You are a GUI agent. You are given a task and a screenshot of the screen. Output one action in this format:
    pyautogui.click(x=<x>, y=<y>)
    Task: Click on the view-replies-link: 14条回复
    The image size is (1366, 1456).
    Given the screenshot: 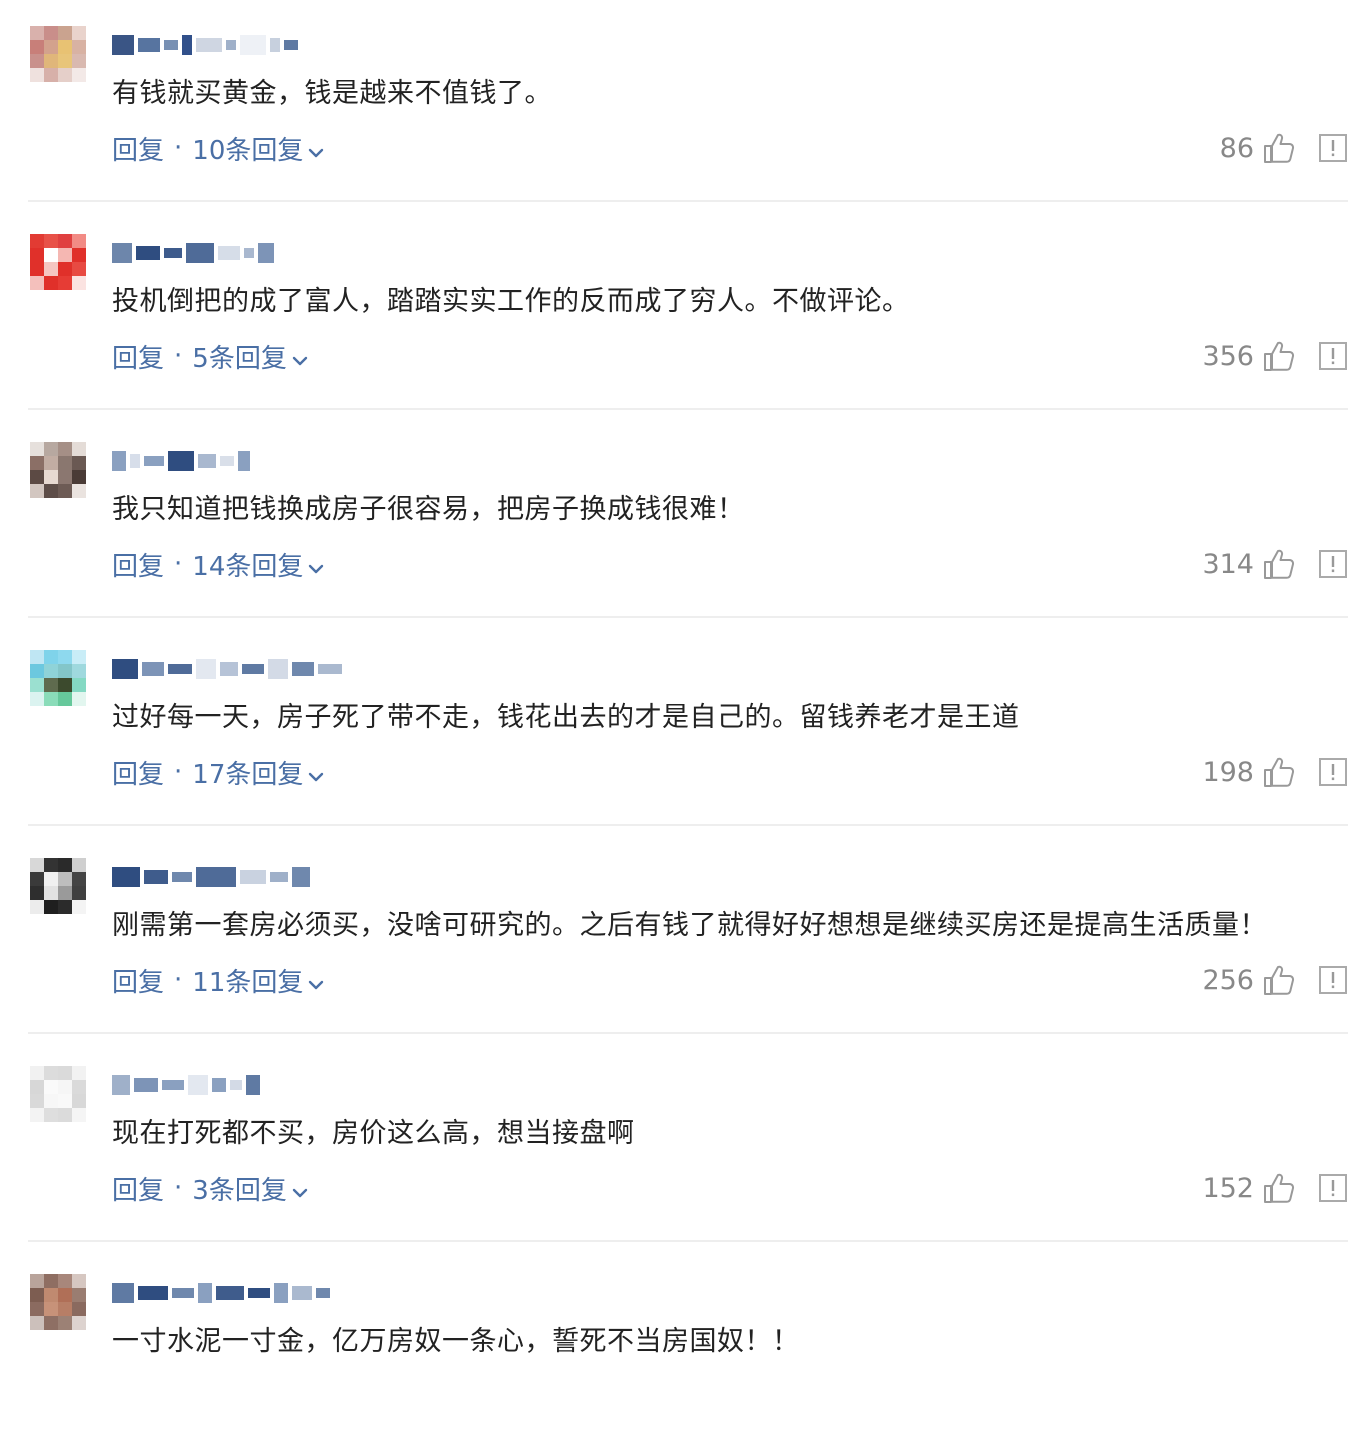 What is the action you would take?
    pyautogui.click(x=247, y=564)
    